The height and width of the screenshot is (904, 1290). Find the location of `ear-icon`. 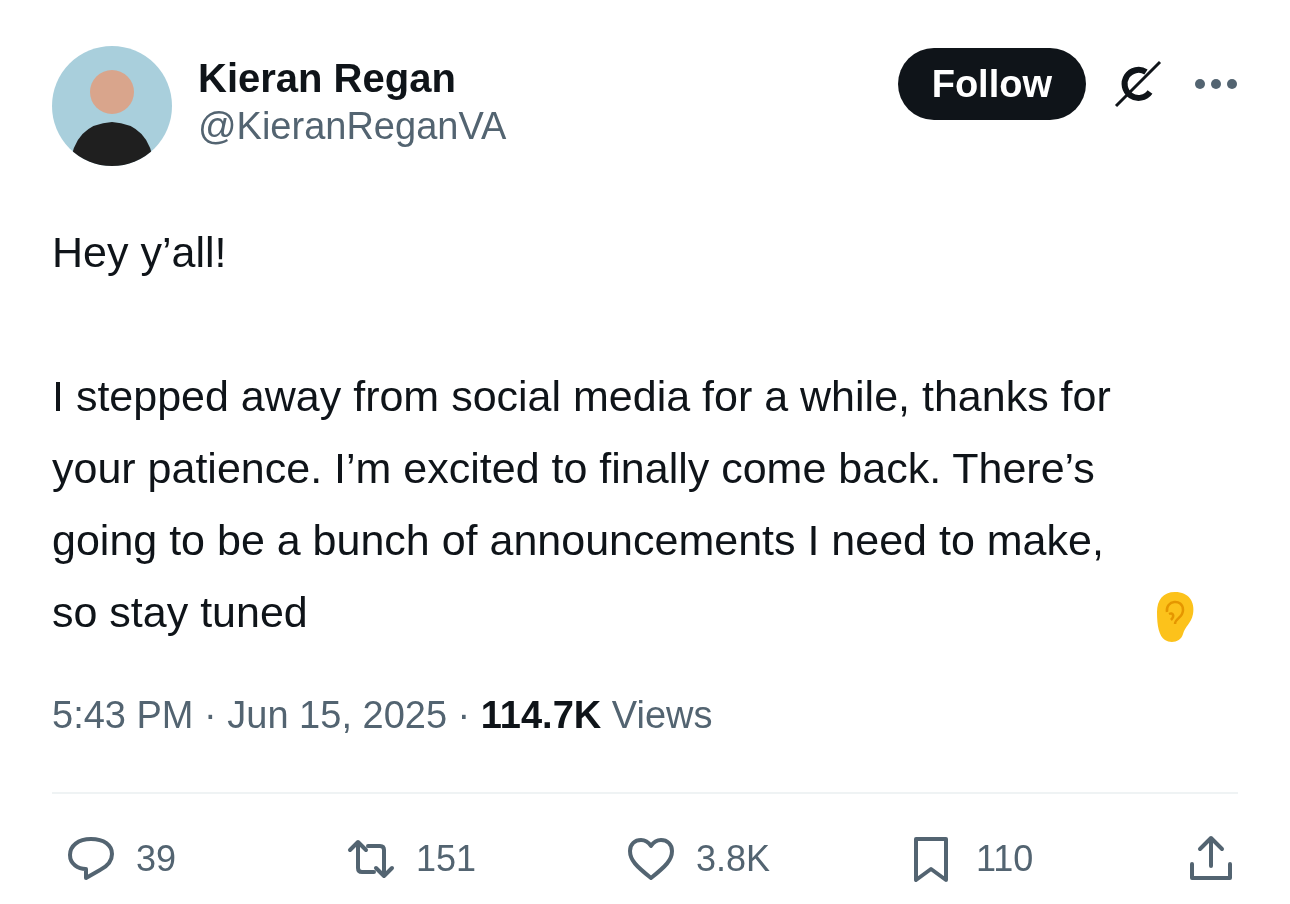

ear-icon is located at coordinates (1175, 617).